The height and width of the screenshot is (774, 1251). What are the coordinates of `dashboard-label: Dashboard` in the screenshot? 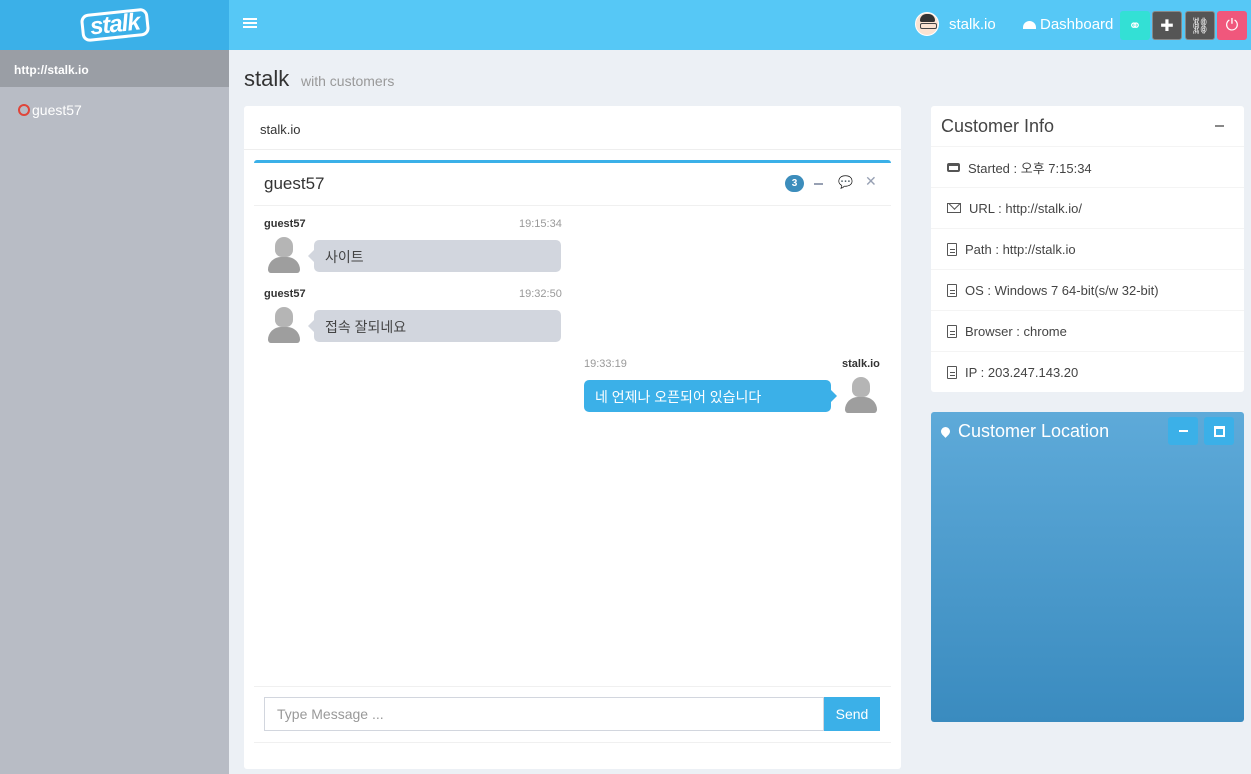 It's located at (1077, 24).